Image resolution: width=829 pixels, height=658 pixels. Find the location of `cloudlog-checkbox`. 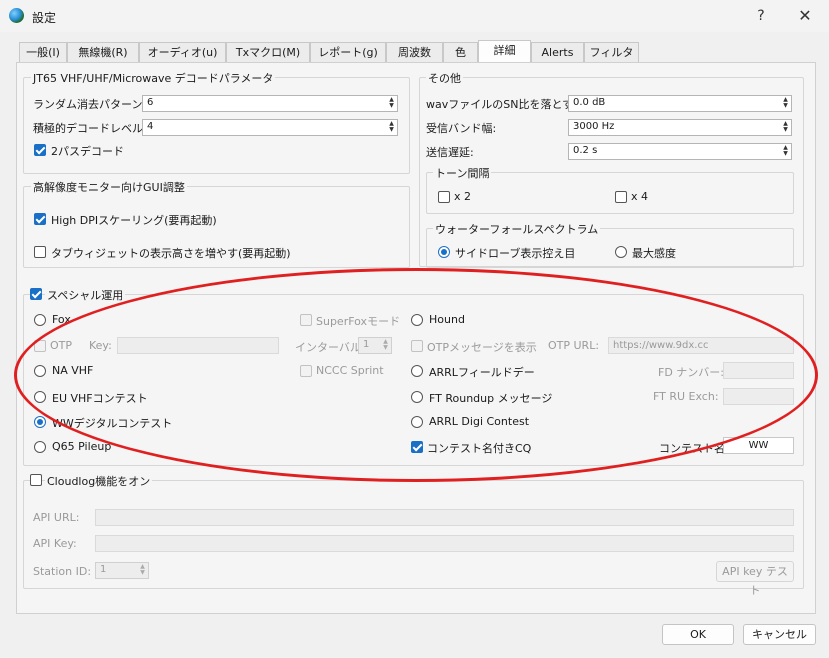

cloudlog-checkbox is located at coordinates (36, 480).